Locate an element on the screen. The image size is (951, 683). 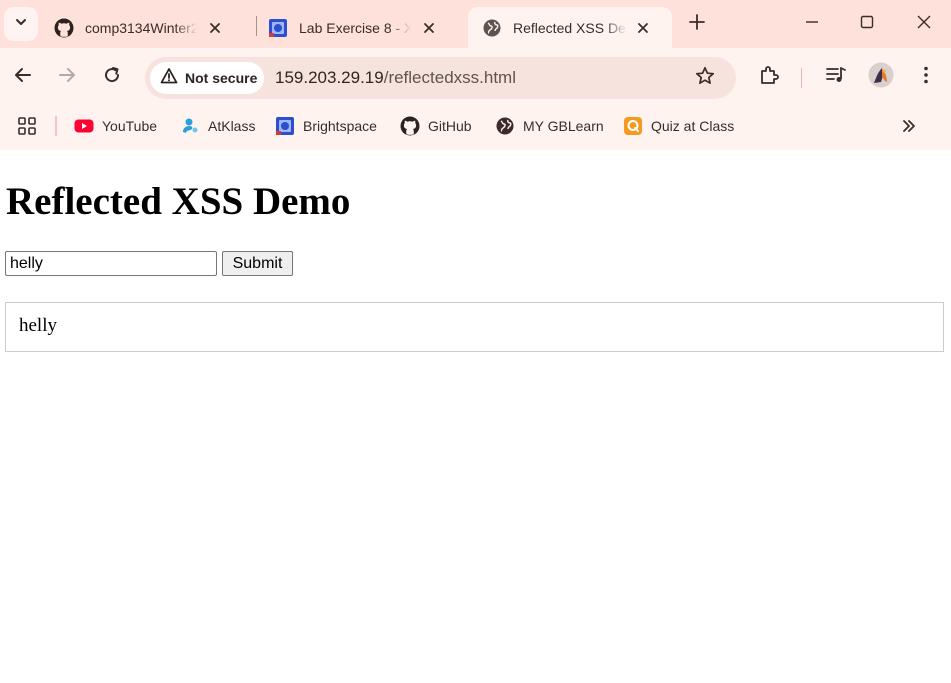
plus-icon is located at coordinates (697, 24).